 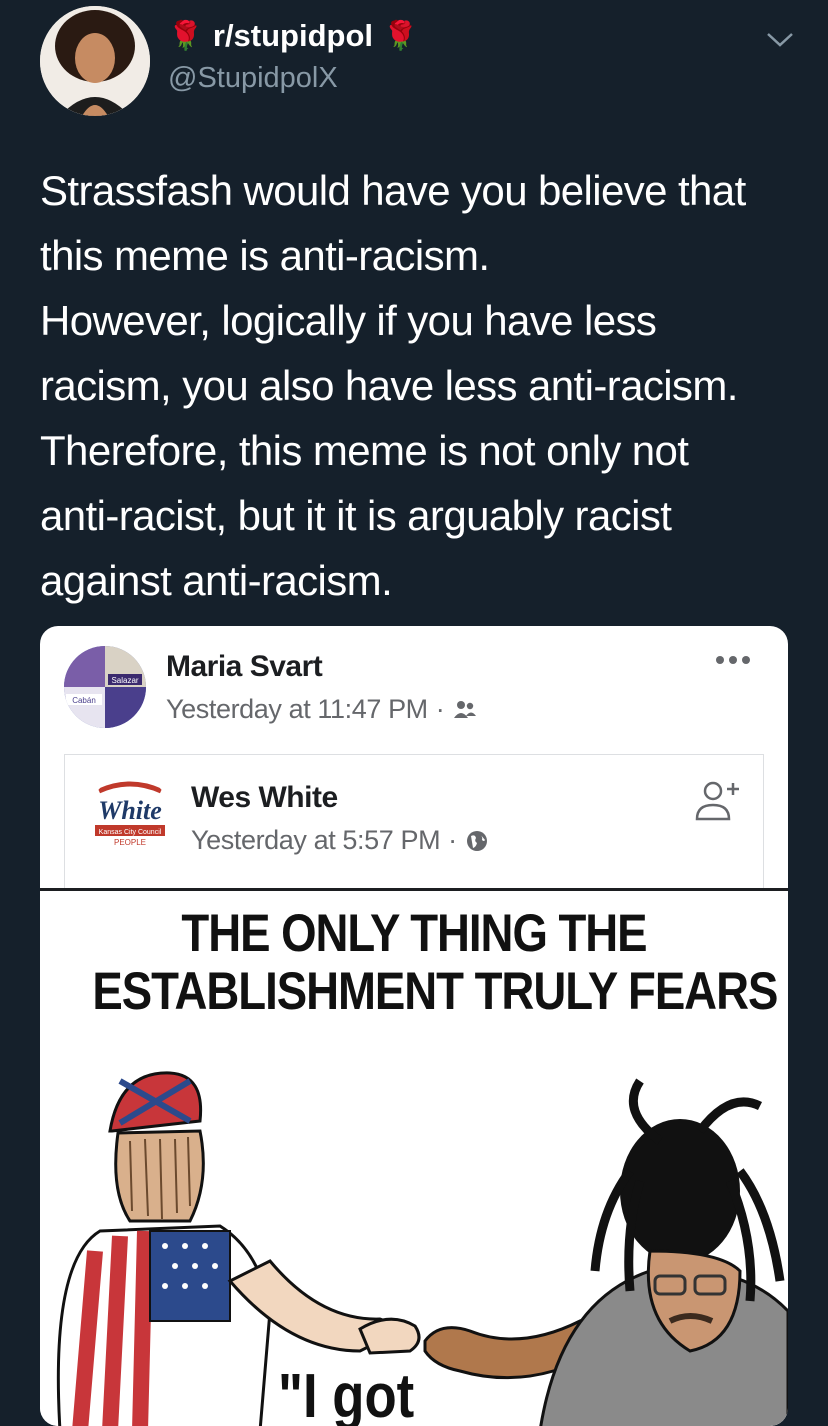 What do you see at coordinates (130, 810) in the screenshot?
I see `avatar-label: White` at bounding box center [130, 810].